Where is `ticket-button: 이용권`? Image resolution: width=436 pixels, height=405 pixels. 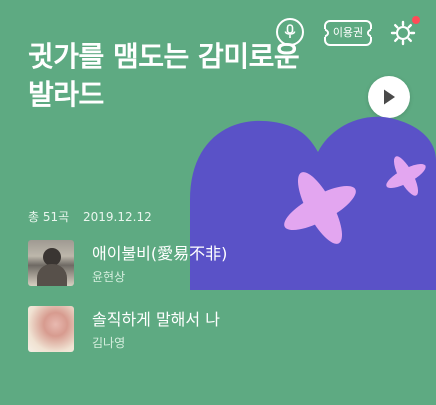
ticket-button: 이용권 is located at coordinates (348, 33).